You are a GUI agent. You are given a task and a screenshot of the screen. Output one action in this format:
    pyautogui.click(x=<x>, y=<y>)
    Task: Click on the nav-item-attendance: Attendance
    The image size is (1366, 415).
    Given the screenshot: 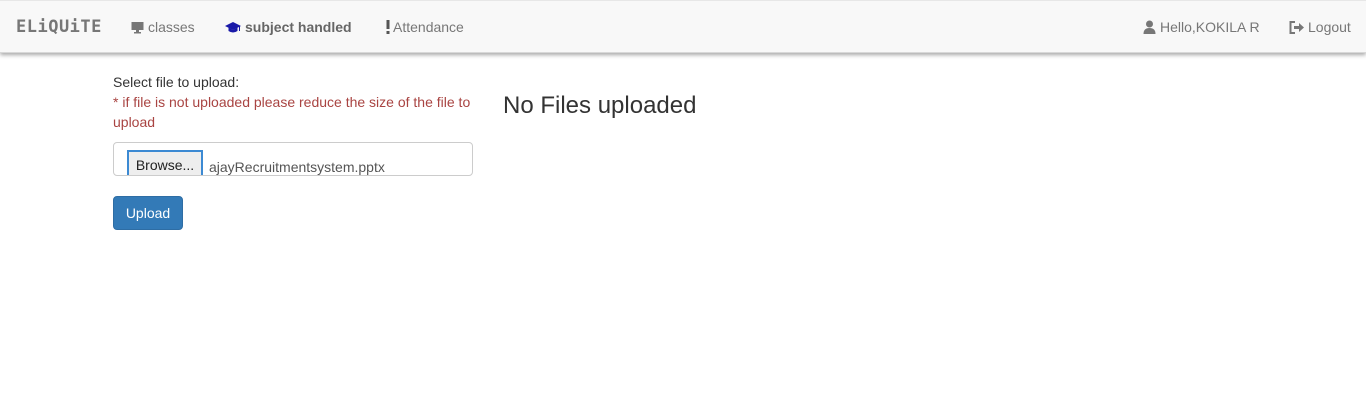 What is the action you would take?
    pyautogui.click(x=424, y=27)
    